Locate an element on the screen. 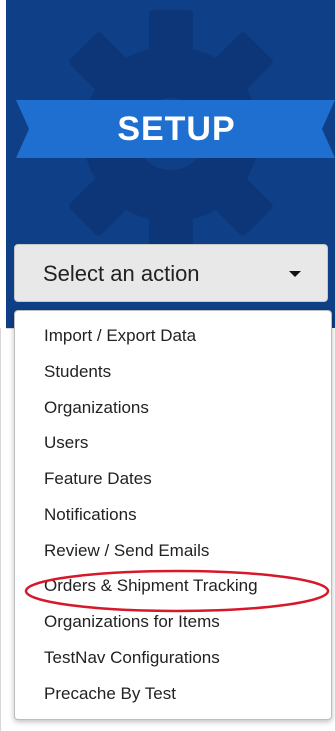 The height and width of the screenshot is (731, 335). select-action-button: Select an action is located at coordinates (171, 273).